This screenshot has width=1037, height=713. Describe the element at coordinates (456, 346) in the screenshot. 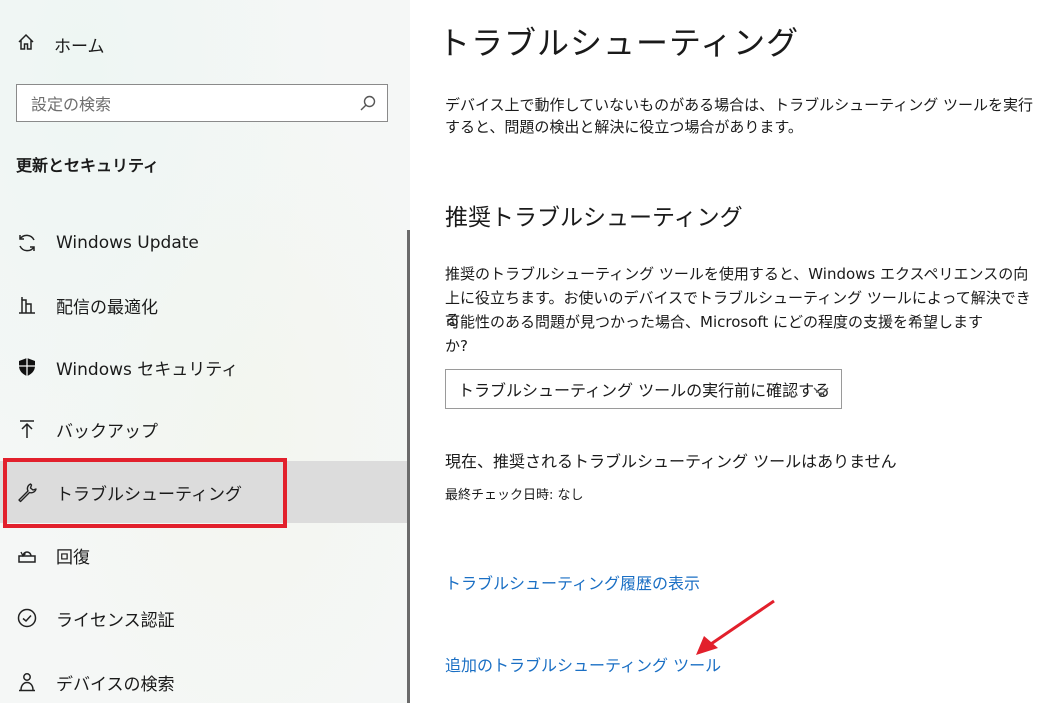

I see `recommended-desc-line-4: か?` at that location.